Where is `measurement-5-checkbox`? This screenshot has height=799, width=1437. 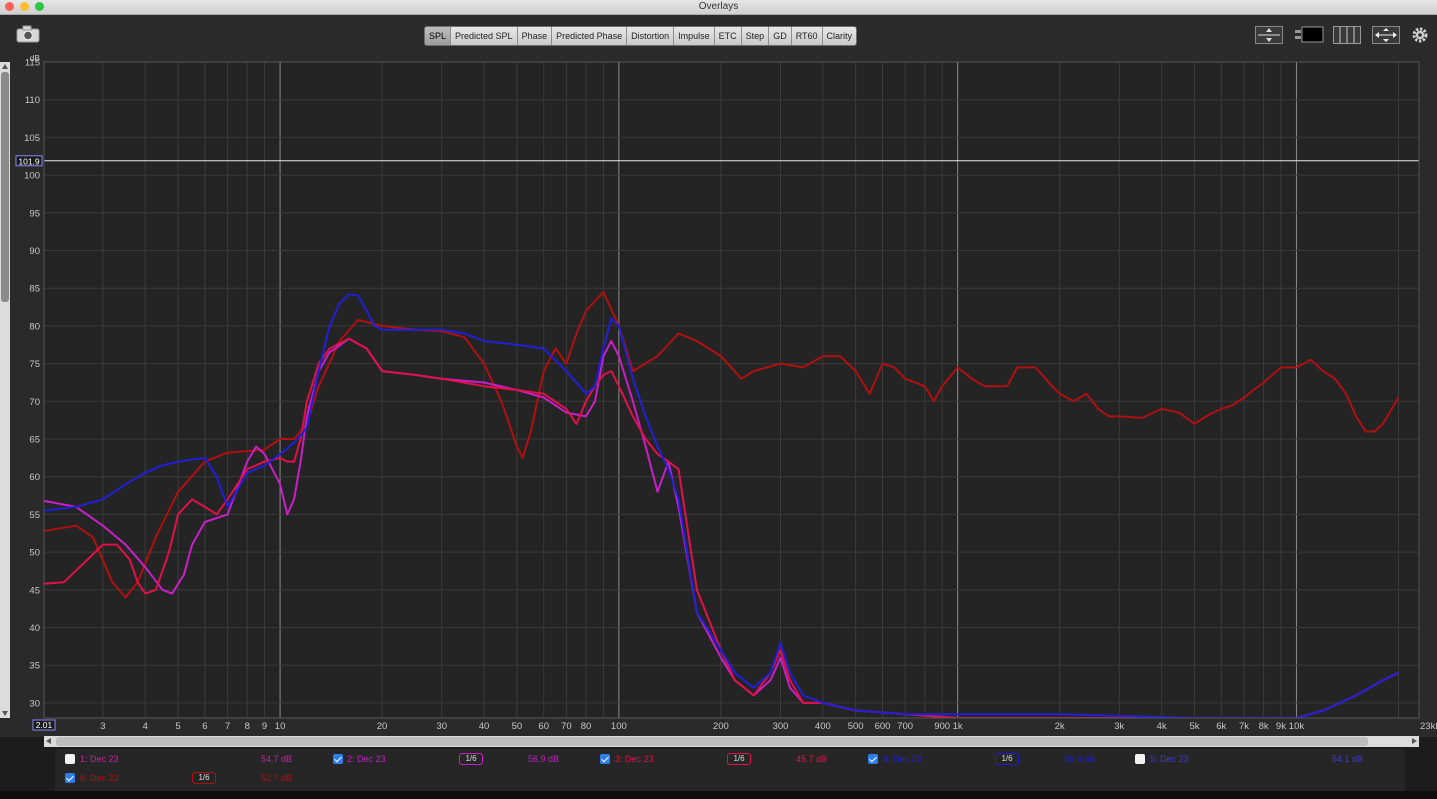 measurement-5-checkbox is located at coordinates (1140, 759).